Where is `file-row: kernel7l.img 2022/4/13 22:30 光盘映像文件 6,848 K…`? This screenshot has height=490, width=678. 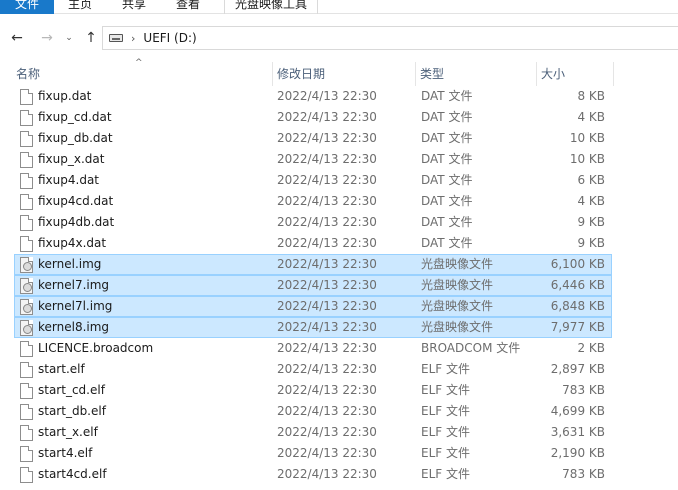
file-row: kernel7l.img 2022/4/13 22:30 光盘映像文件 6,848 K… is located at coordinates (313, 306).